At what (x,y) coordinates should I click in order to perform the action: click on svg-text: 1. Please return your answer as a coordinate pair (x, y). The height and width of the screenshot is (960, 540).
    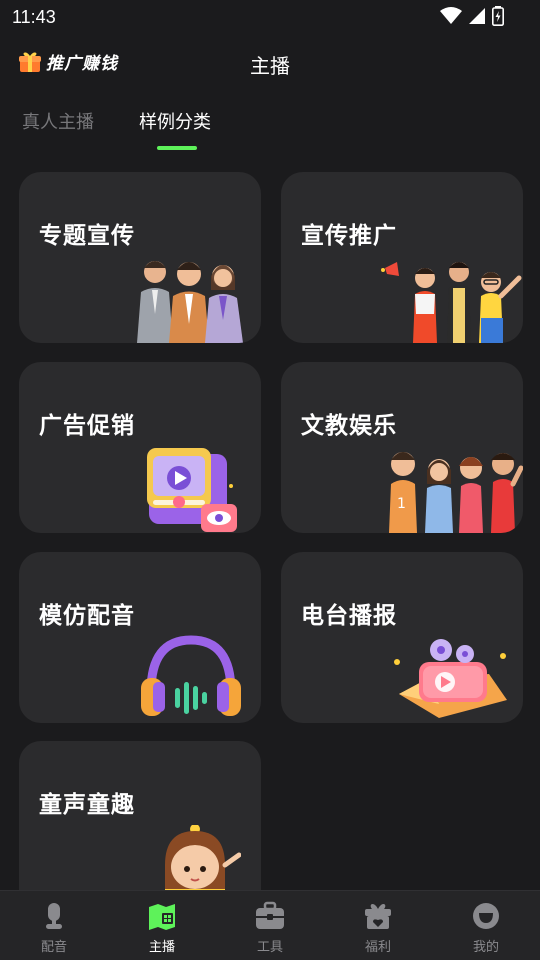
    Looking at the image, I should click on (401, 504).